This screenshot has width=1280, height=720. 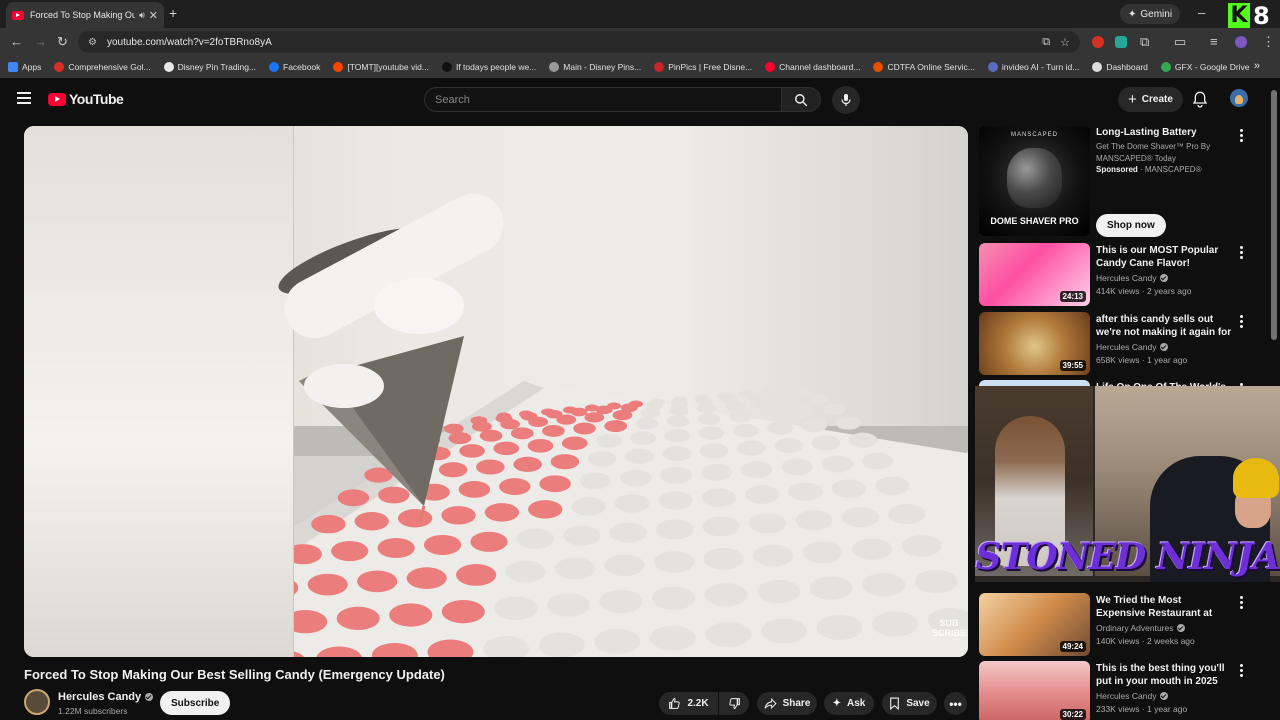 What do you see at coordinates (1239, 16) in the screenshot?
I see `k8-logo-letter: K` at bounding box center [1239, 16].